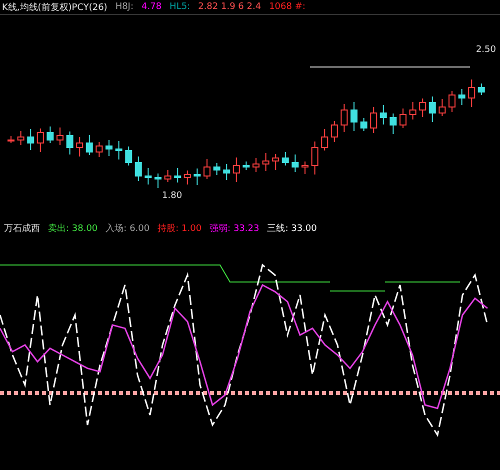 The height and width of the screenshot is (470, 500). What do you see at coordinates (55, 8) in the screenshot?
I see `header-text: K线,均线(前复权)PCY(26)` at bounding box center [55, 8].